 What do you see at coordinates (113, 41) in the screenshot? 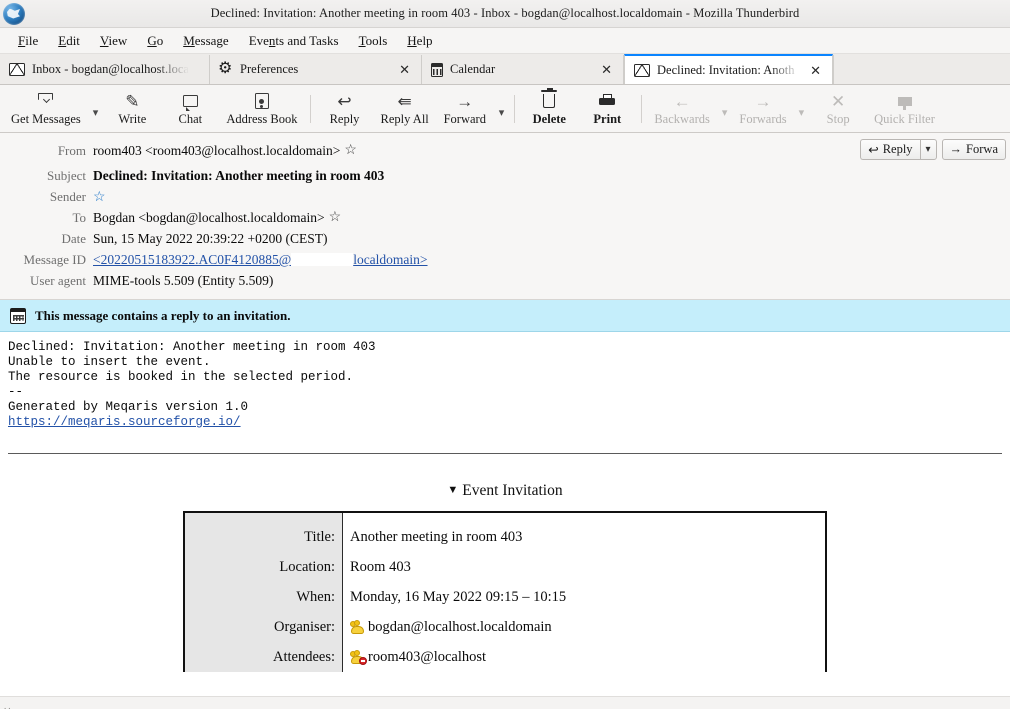
I see `menu-view: View` at bounding box center [113, 41].